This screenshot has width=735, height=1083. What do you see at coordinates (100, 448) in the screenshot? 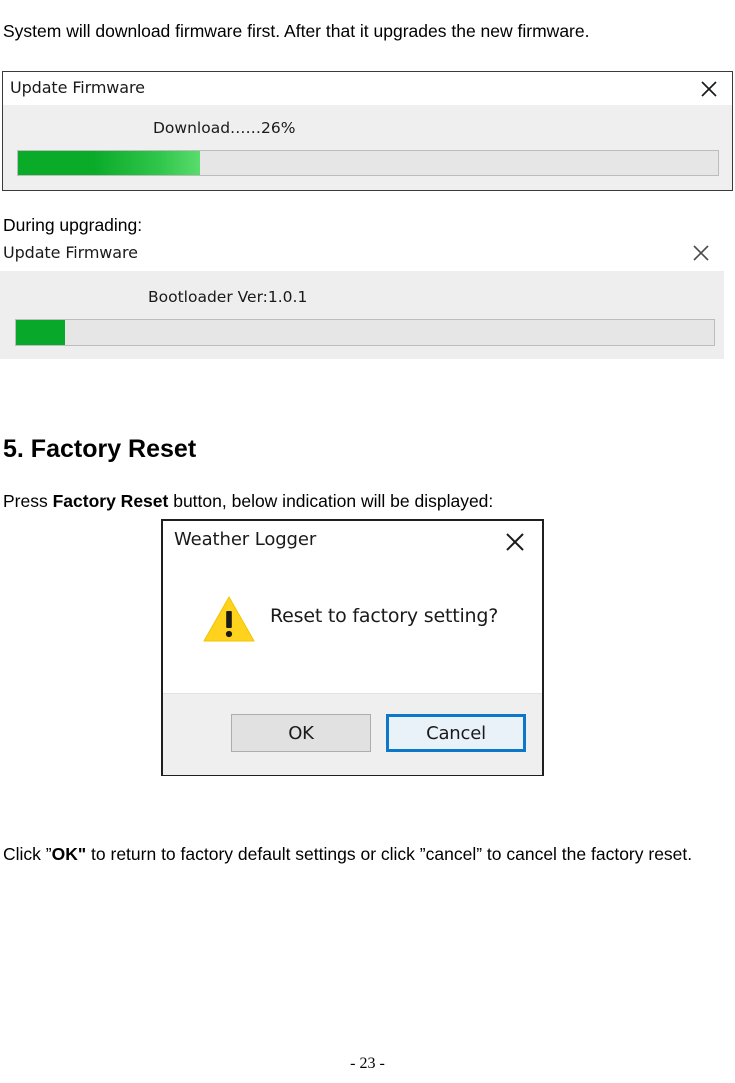
I see `page-title: 5. Factory Reset` at bounding box center [100, 448].